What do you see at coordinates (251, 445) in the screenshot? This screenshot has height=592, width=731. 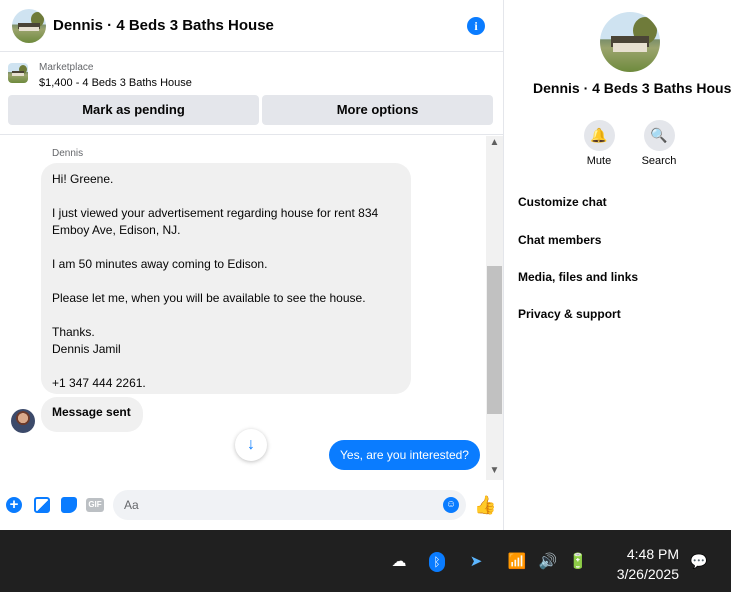 I see `arrow-down-icon: ↓` at bounding box center [251, 445].